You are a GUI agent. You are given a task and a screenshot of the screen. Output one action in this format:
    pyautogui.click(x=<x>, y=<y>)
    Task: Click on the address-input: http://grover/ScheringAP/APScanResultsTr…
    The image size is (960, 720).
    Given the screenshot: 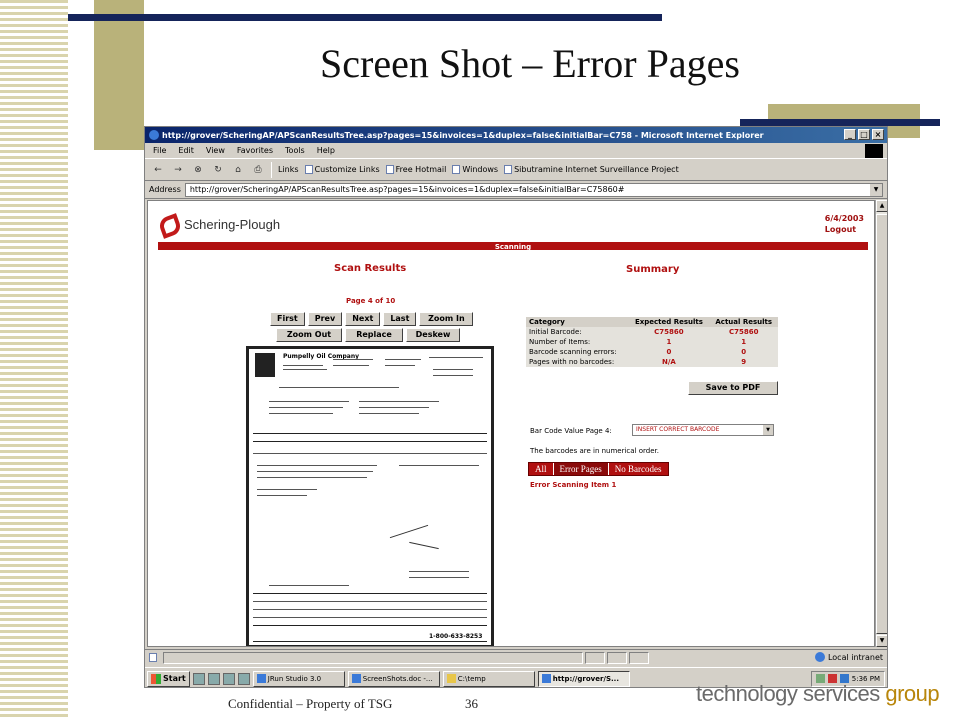 What is the action you would take?
    pyautogui.click(x=533, y=189)
    